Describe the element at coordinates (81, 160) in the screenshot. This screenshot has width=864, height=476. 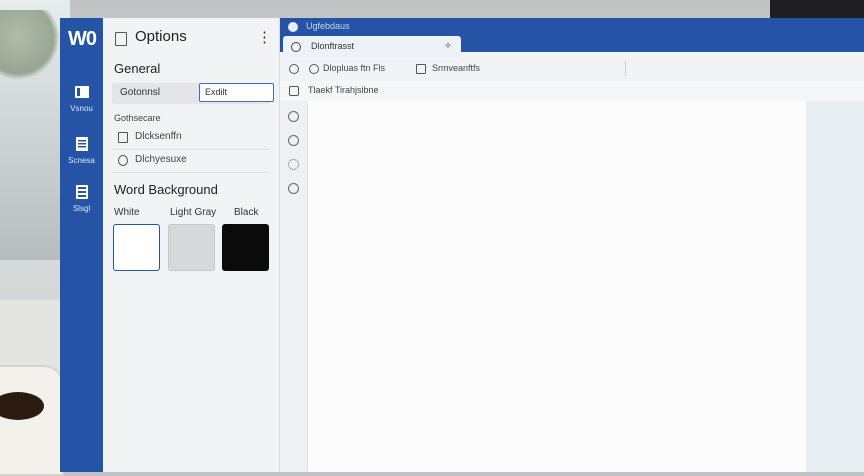
I see `rail-item-label: Scnesa` at that location.